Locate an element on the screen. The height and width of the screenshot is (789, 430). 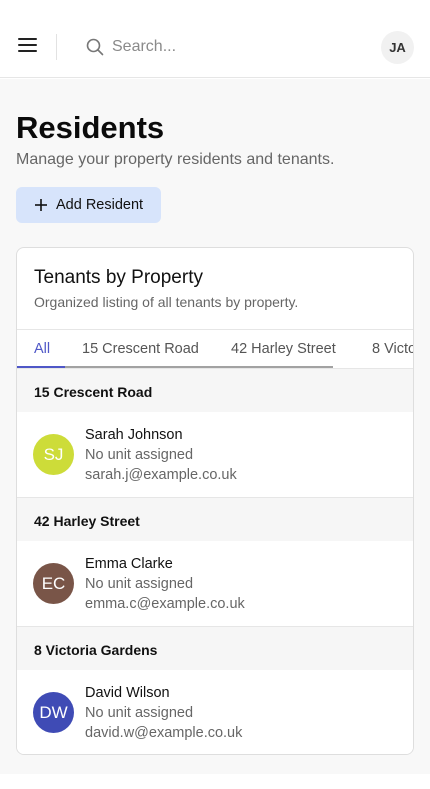
resident-email: sarah.j@example.co.uk is located at coordinates (161, 475).